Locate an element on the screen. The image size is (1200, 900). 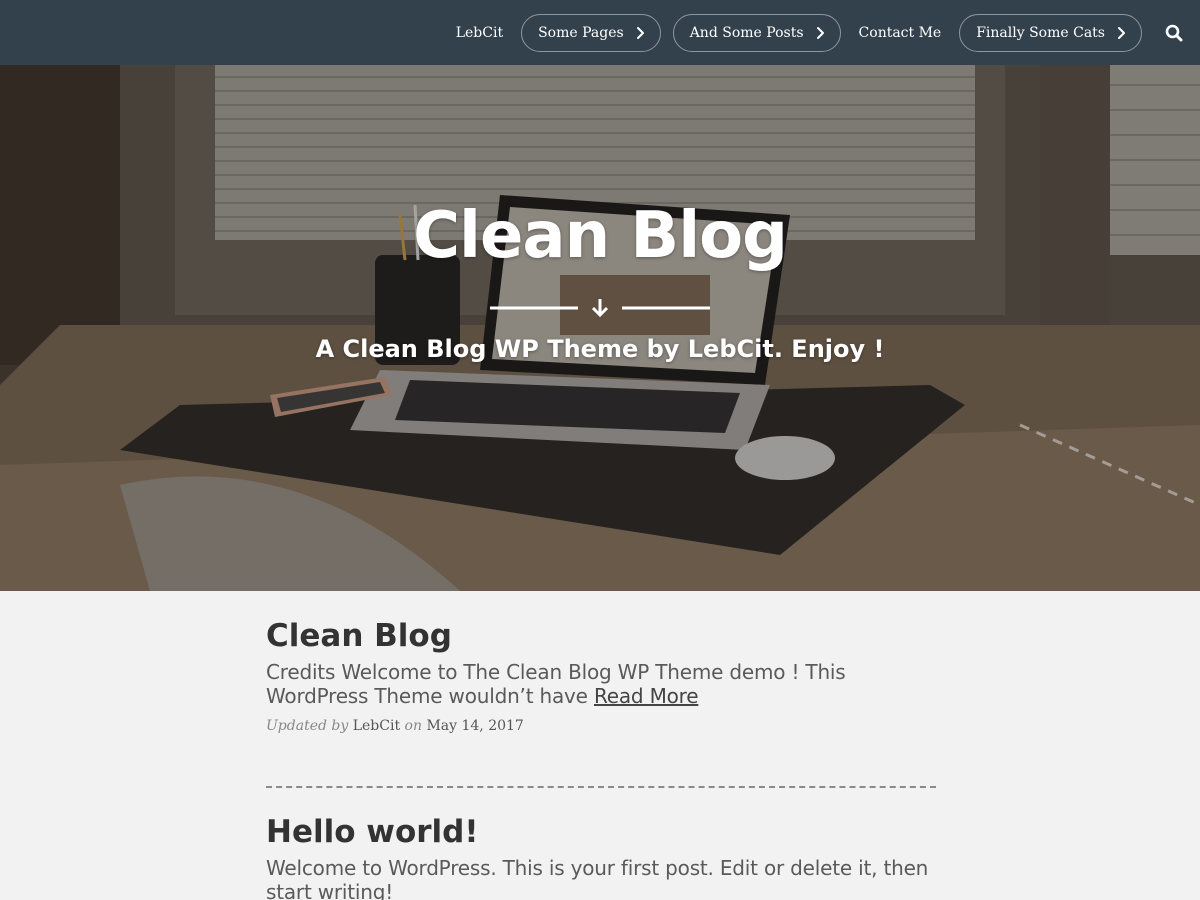
post-title: Hello world! is located at coordinates (601, 832).